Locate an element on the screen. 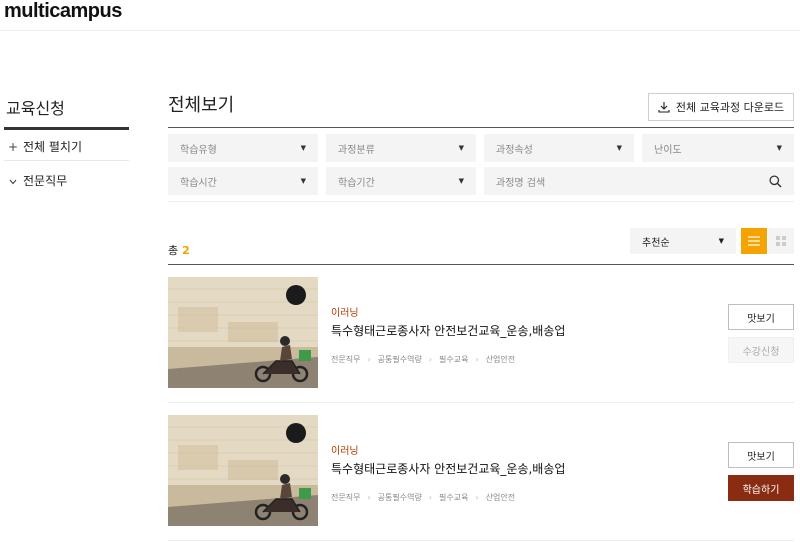 This screenshot has width=800, height=542. search-icon is located at coordinates (775, 181).